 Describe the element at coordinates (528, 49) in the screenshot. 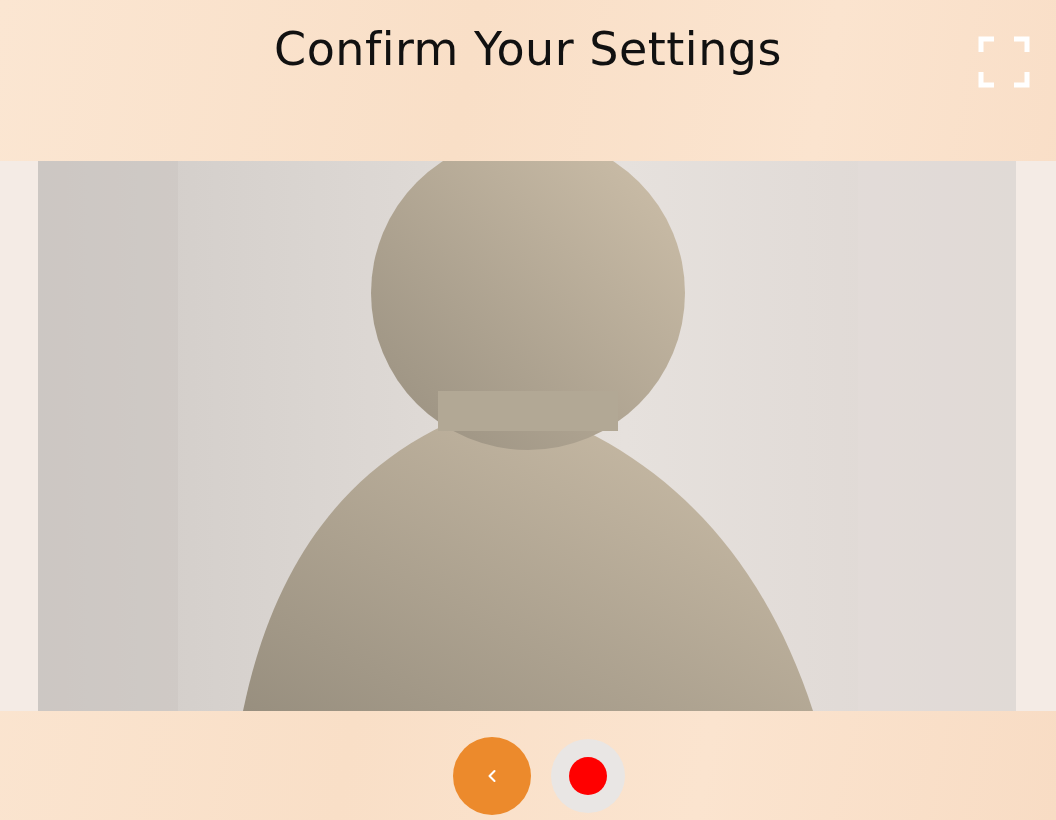

I see `page-title: Confirm Your Settings` at that location.